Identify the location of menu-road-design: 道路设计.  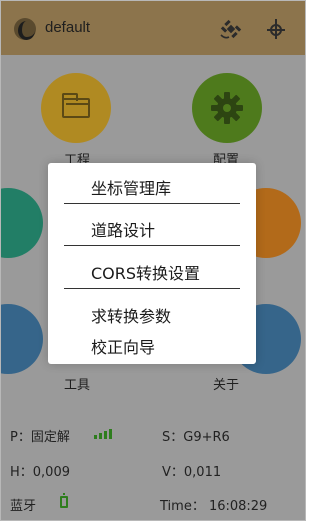
(152, 229).